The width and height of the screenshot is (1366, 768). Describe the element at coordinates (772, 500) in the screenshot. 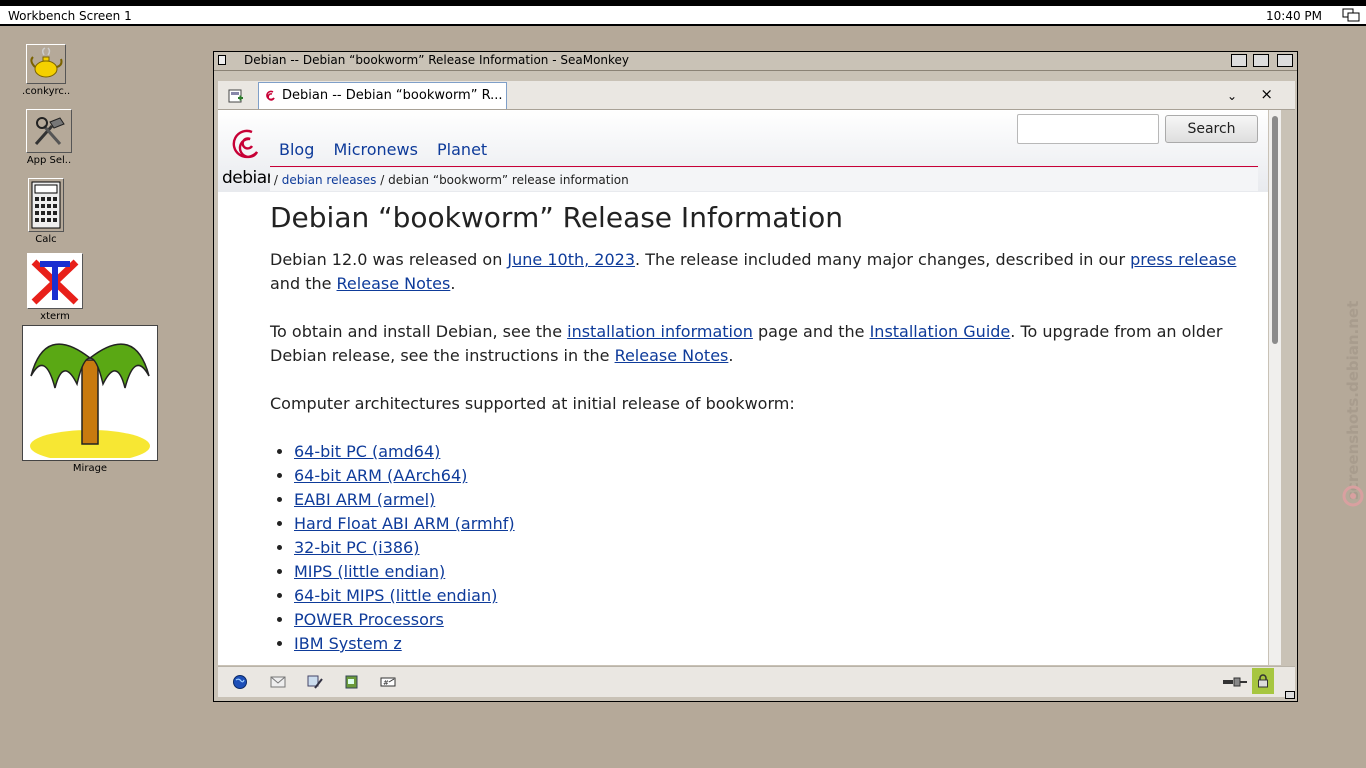

I see `list-item: EABI ARM (armel)` at that location.